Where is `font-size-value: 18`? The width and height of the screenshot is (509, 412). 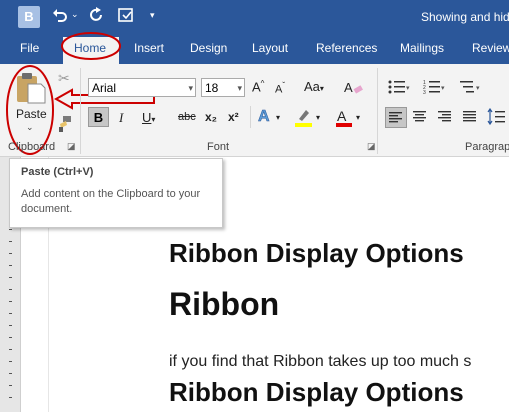
font-size-value: 18 is located at coordinates (212, 88).